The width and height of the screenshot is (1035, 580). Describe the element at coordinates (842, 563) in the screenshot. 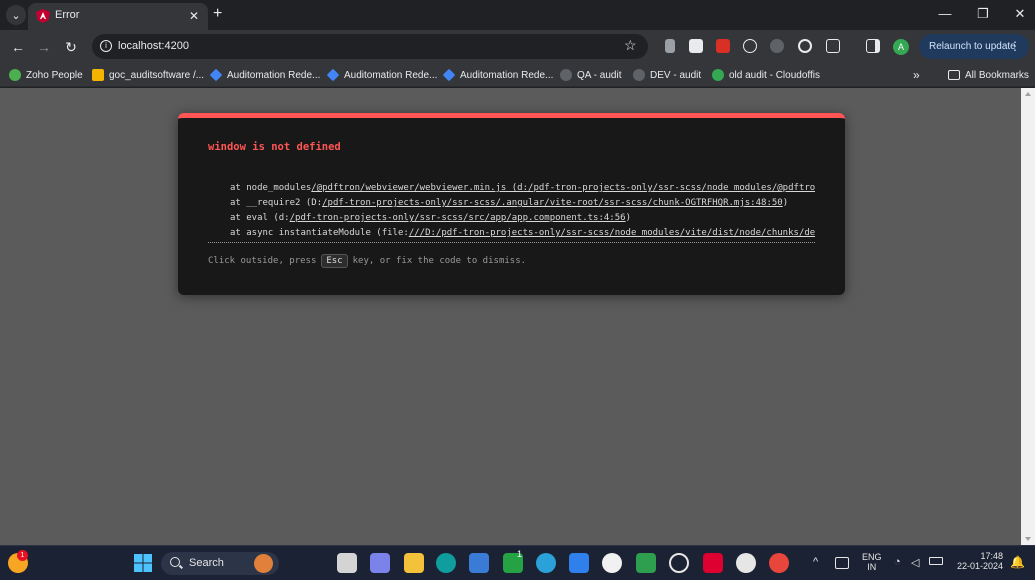

I see `network-off-icon` at that location.